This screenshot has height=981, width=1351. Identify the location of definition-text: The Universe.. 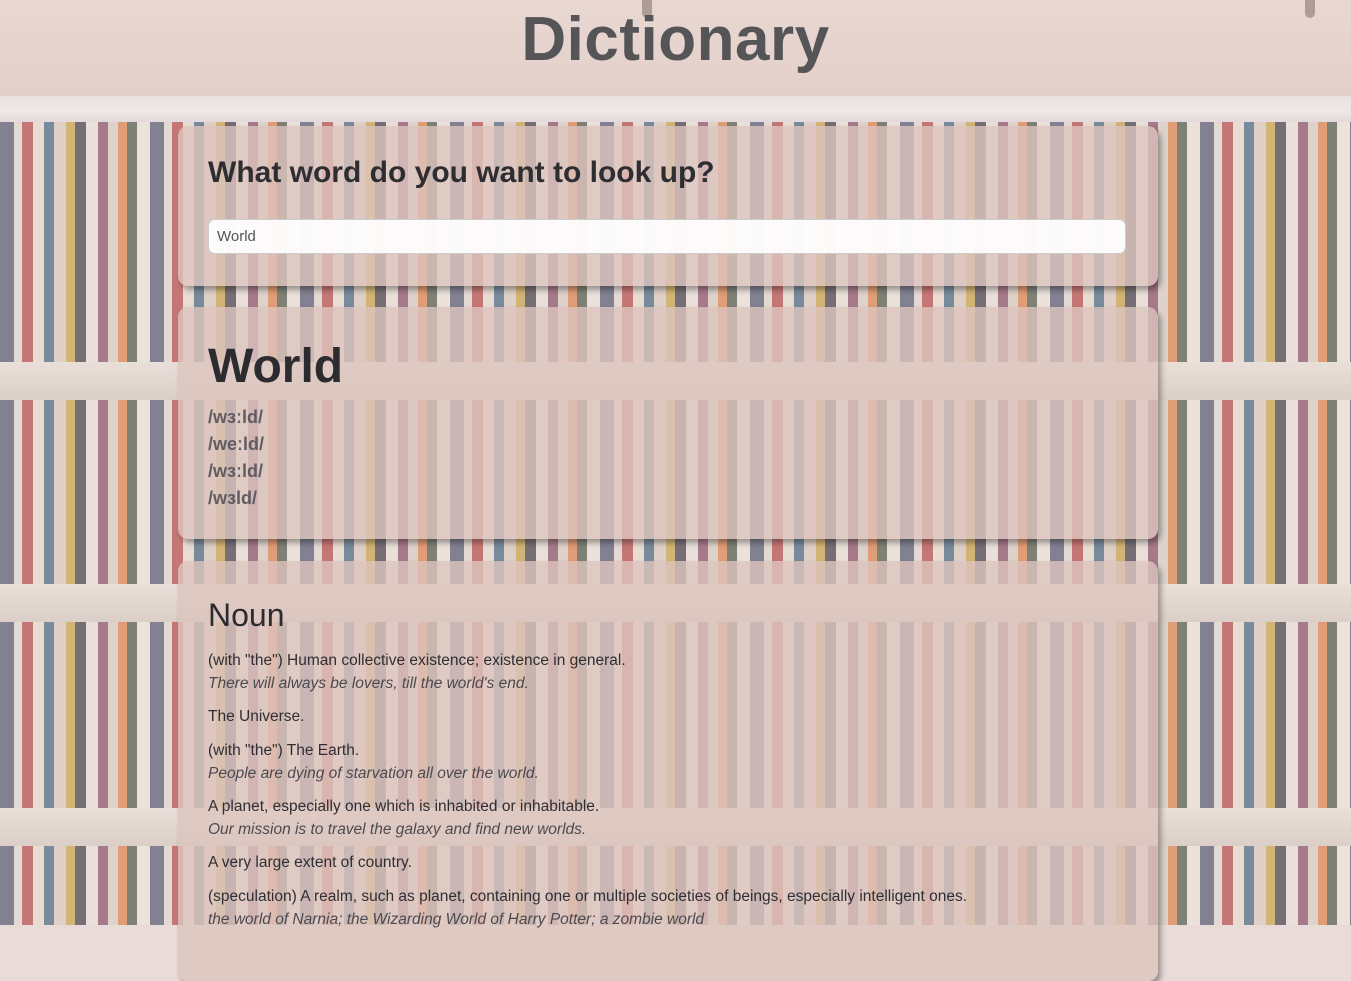
(256, 716).